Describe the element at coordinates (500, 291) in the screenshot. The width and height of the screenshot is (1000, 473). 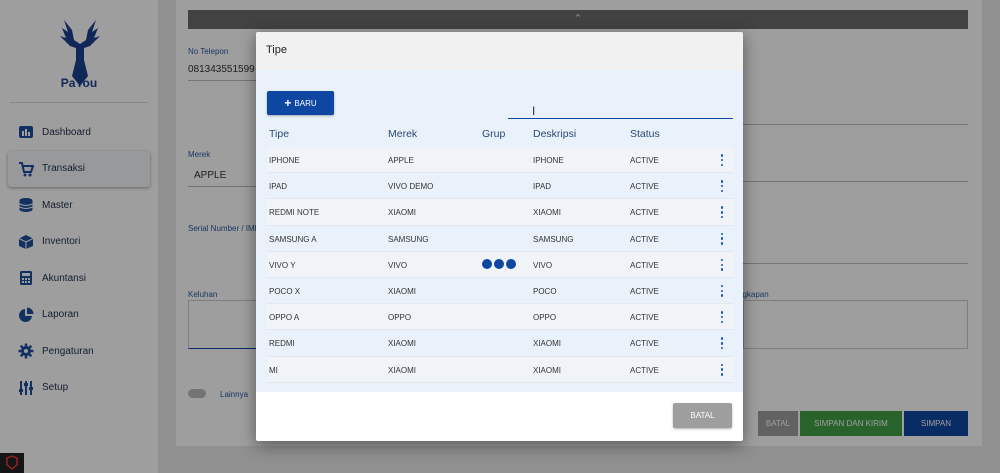
I see `table-row: POCO X XIAOMI POCO ACTIVE` at that location.